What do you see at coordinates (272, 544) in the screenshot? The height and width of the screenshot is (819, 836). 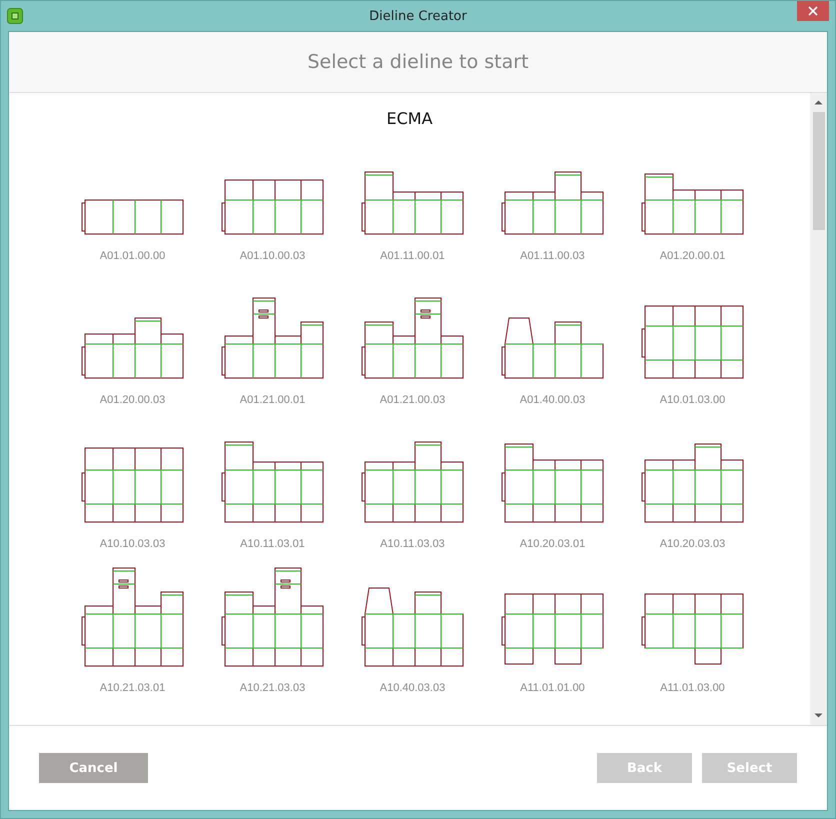 I see `dieline-code: A10.11.03.01` at bounding box center [272, 544].